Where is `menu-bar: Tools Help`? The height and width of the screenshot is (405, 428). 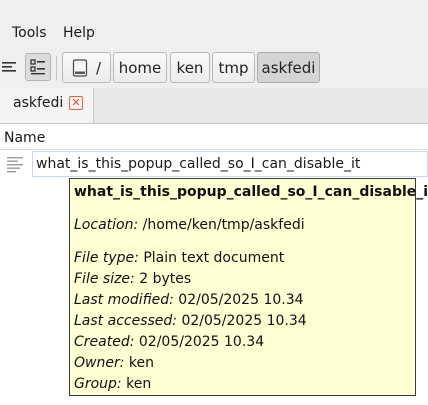 menu-bar: Tools Help is located at coordinates (214, 24).